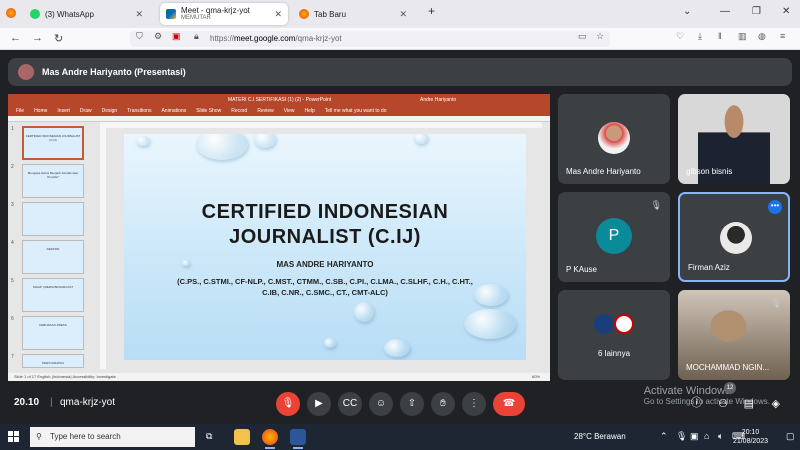  What do you see at coordinates (288, 404) in the screenshot?
I see `mic-toggle-button: 🎙︎` at bounding box center [288, 404].